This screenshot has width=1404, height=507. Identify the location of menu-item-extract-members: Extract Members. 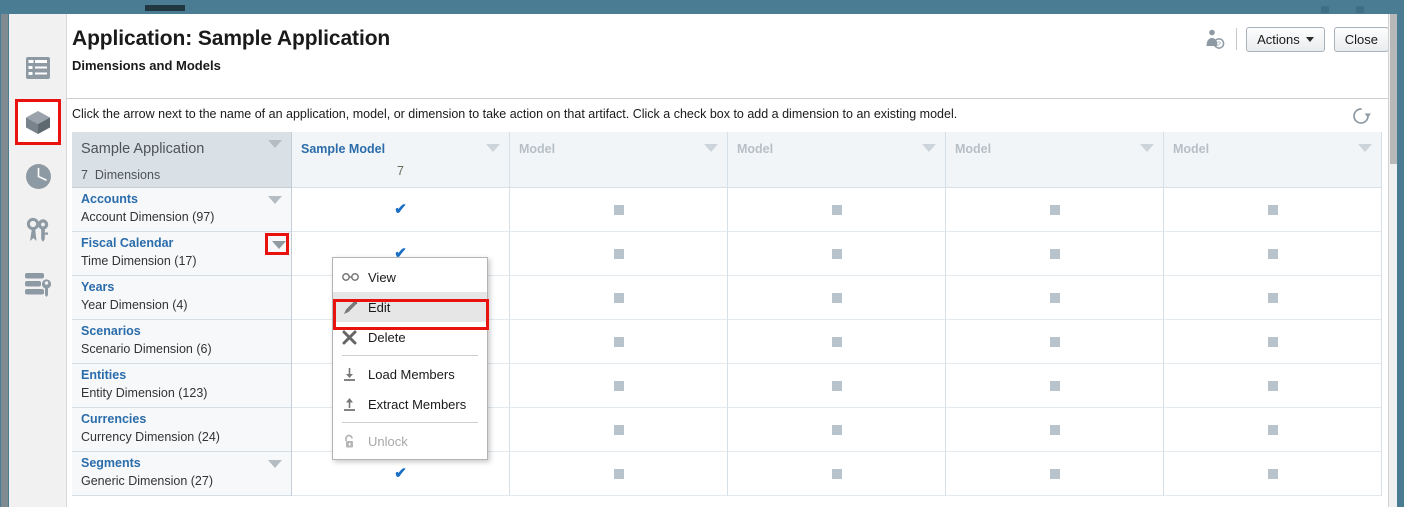
(410, 404).